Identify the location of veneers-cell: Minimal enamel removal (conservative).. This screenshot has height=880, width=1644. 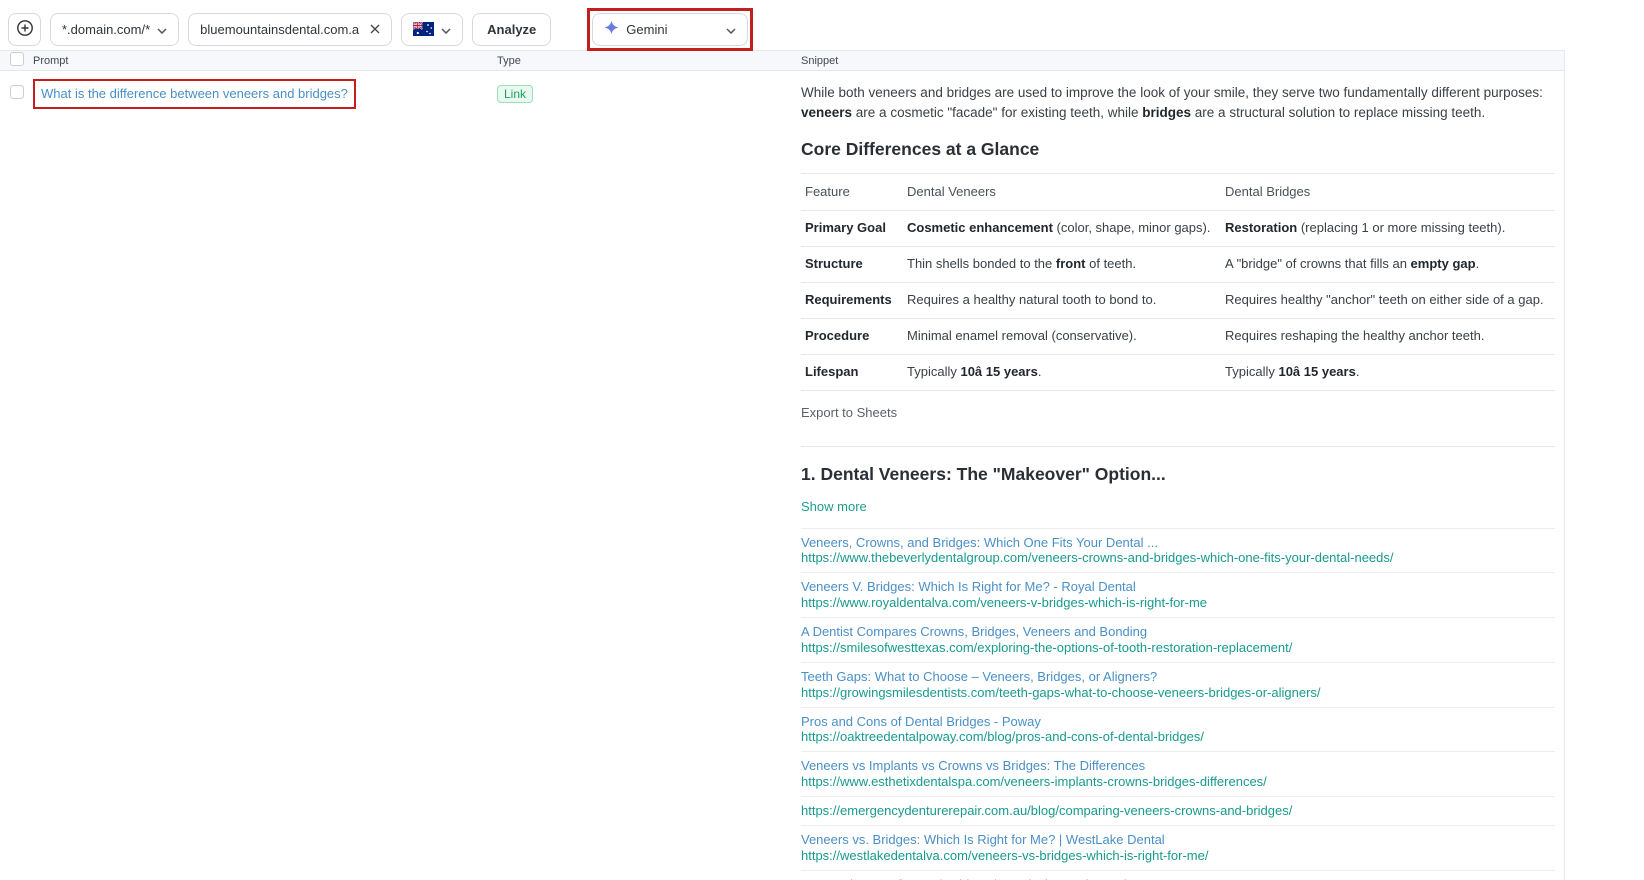
(1022, 335).